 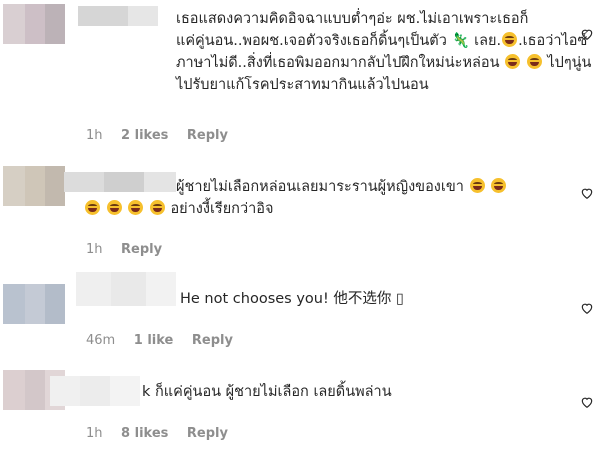 What do you see at coordinates (400, 299) in the screenshot?
I see `unrendered-glyph: ▯` at bounding box center [400, 299].